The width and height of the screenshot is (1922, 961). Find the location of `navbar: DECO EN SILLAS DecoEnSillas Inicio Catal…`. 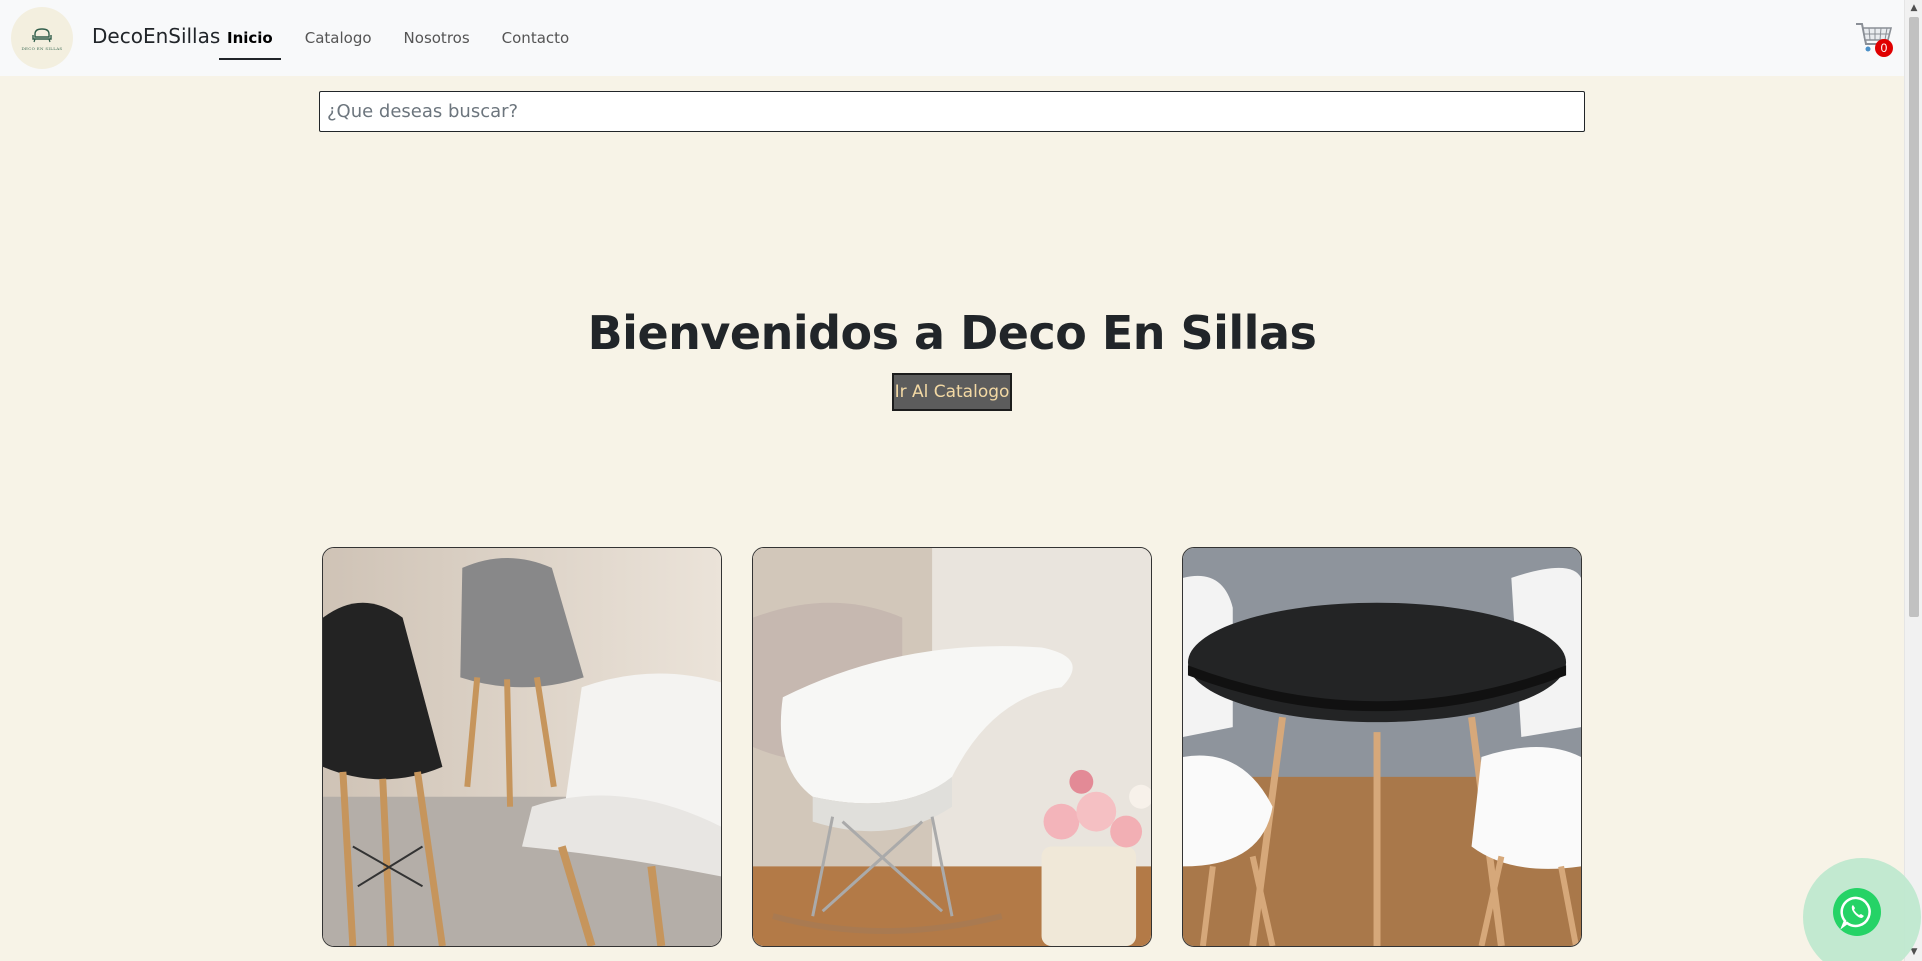

navbar: DECO EN SILLAS DecoEnSillas Inicio Catal… is located at coordinates (952, 38).